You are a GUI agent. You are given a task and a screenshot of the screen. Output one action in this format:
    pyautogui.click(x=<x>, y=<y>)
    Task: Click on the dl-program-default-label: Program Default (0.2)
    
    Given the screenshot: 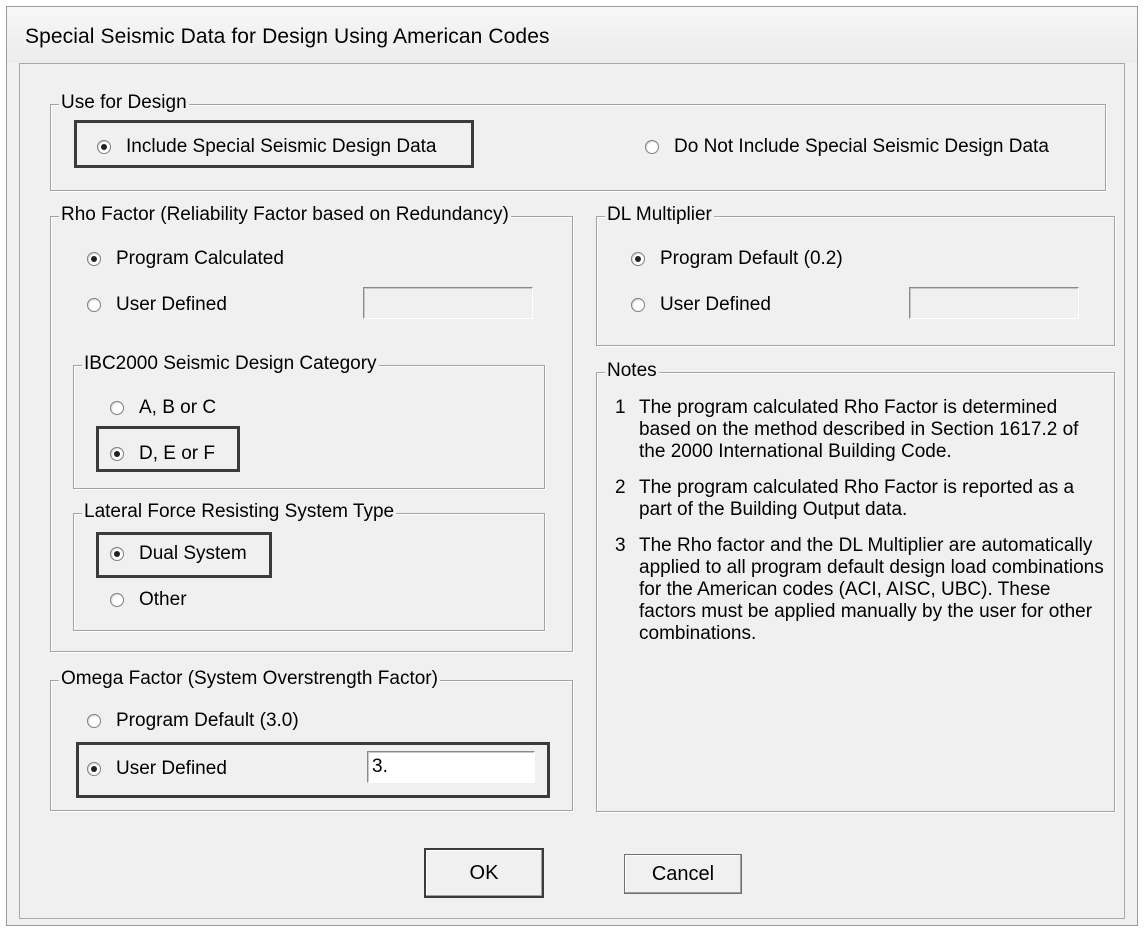 What is the action you would take?
    pyautogui.click(x=751, y=258)
    